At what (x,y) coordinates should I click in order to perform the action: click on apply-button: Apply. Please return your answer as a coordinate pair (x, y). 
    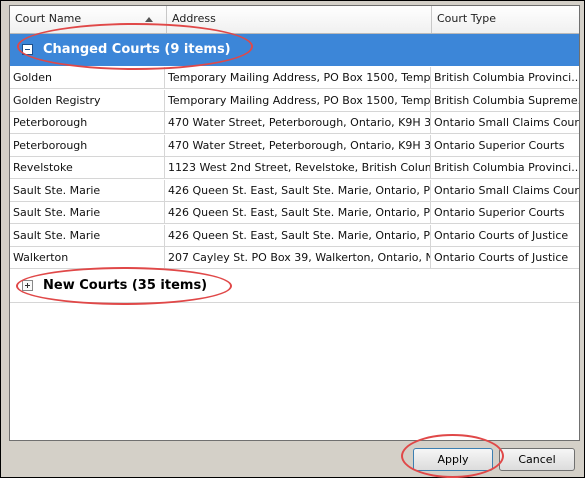
    Looking at the image, I should click on (453, 459).